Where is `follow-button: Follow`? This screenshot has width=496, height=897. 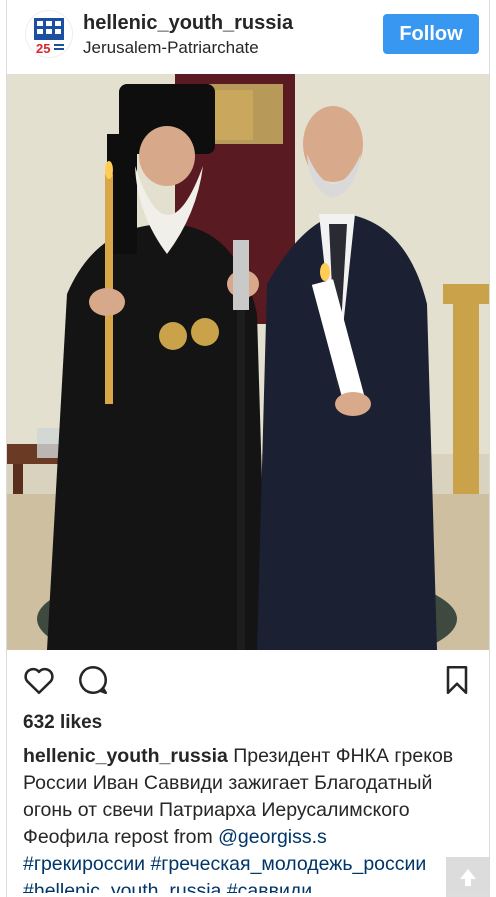
follow-button: Follow is located at coordinates (431, 34).